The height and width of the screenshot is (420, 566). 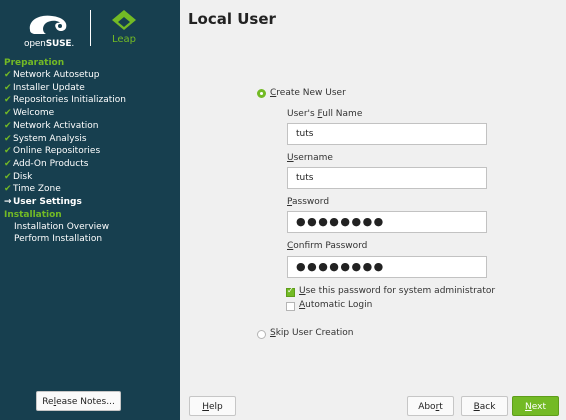 I want to click on section-header-preparation: Preparation, so click(x=34, y=63).